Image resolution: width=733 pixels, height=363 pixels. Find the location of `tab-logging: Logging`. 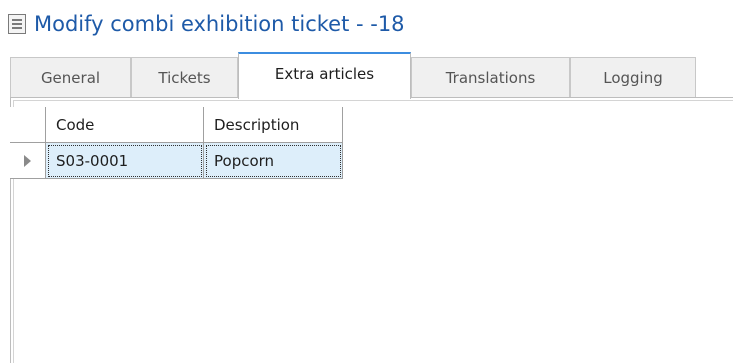

tab-logging: Logging is located at coordinates (633, 77).